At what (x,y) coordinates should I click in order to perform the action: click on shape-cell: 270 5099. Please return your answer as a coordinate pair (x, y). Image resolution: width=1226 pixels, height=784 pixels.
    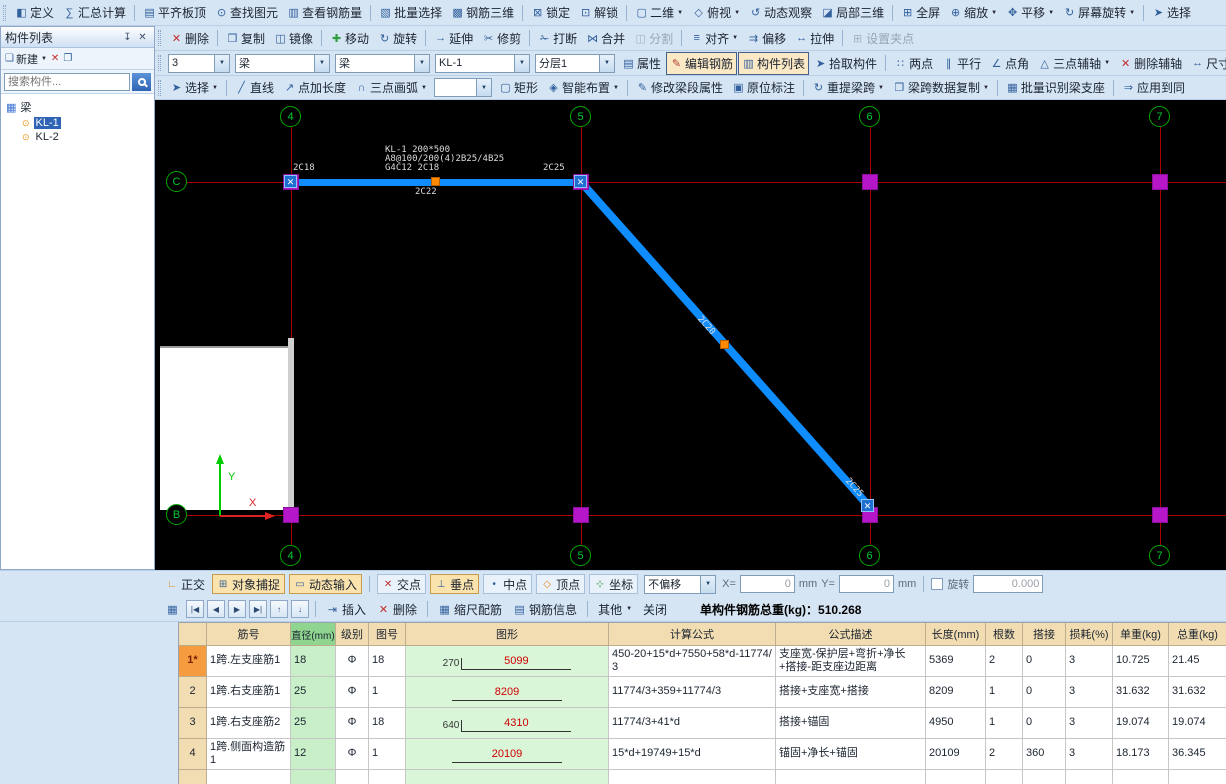
    Looking at the image, I should click on (507, 661).